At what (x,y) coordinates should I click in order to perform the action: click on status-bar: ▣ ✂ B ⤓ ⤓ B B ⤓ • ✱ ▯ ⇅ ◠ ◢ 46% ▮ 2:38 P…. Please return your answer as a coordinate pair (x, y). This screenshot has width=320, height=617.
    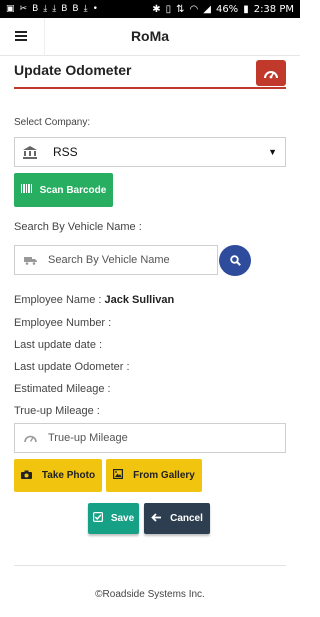
    Looking at the image, I should click on (150, 9).